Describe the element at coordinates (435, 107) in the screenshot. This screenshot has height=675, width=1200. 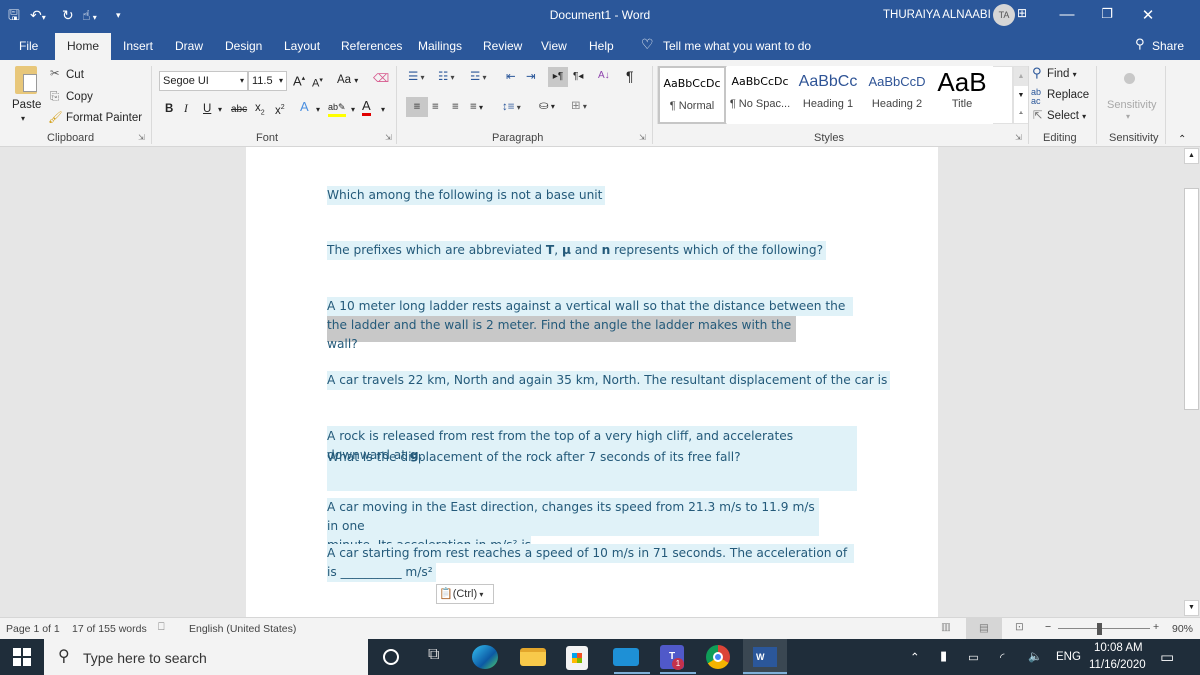
I see `align-center-icon: ≡` at that location.